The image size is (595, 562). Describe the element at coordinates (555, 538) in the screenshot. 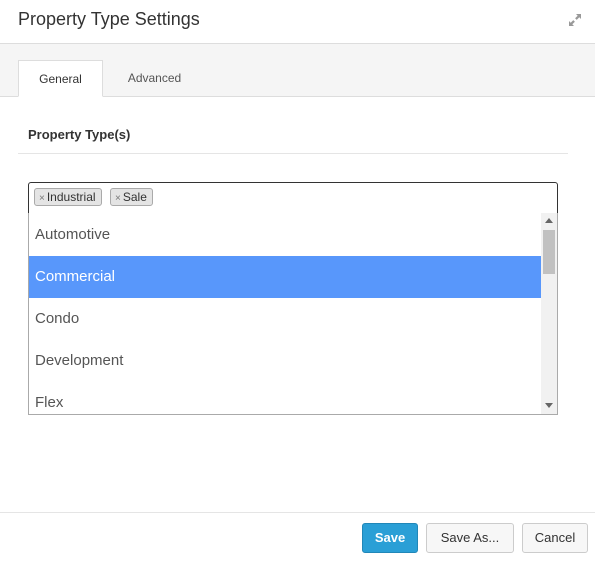

I see `cancel-button: Cancel` at that location.